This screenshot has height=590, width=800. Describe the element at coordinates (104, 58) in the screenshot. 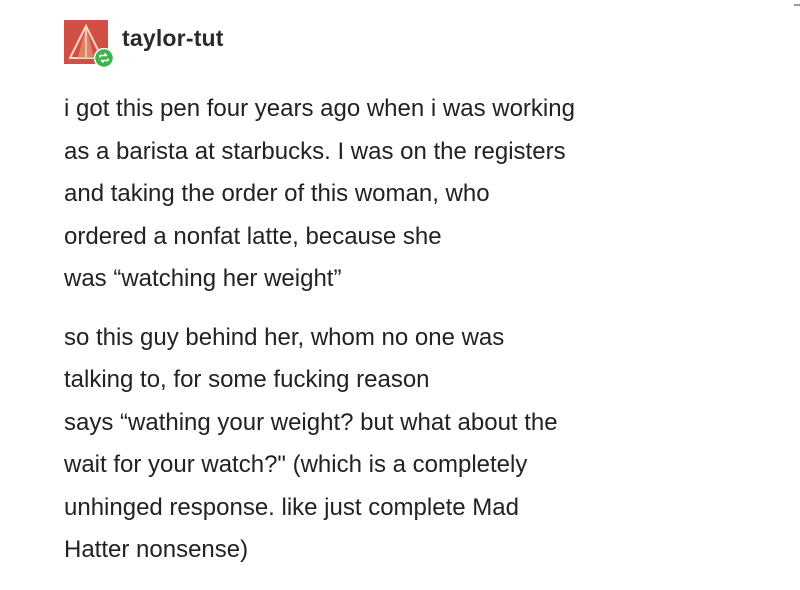

I see `reblog-icon` at that location.